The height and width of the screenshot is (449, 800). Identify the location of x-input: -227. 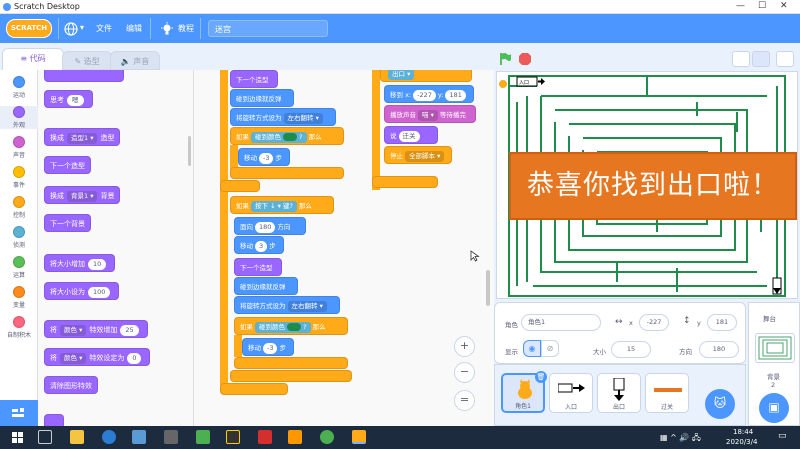
(654, 322).